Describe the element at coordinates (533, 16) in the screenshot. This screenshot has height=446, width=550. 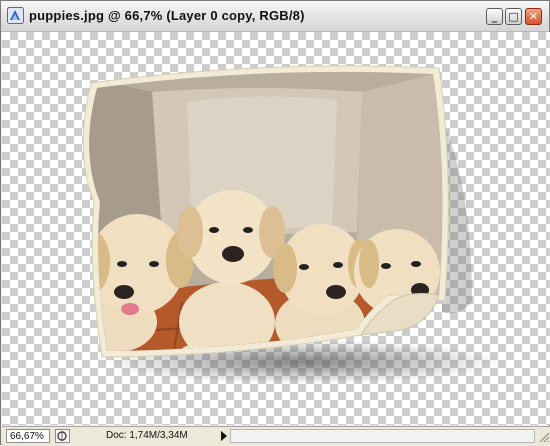
I see `close-button: ✕` at that location.